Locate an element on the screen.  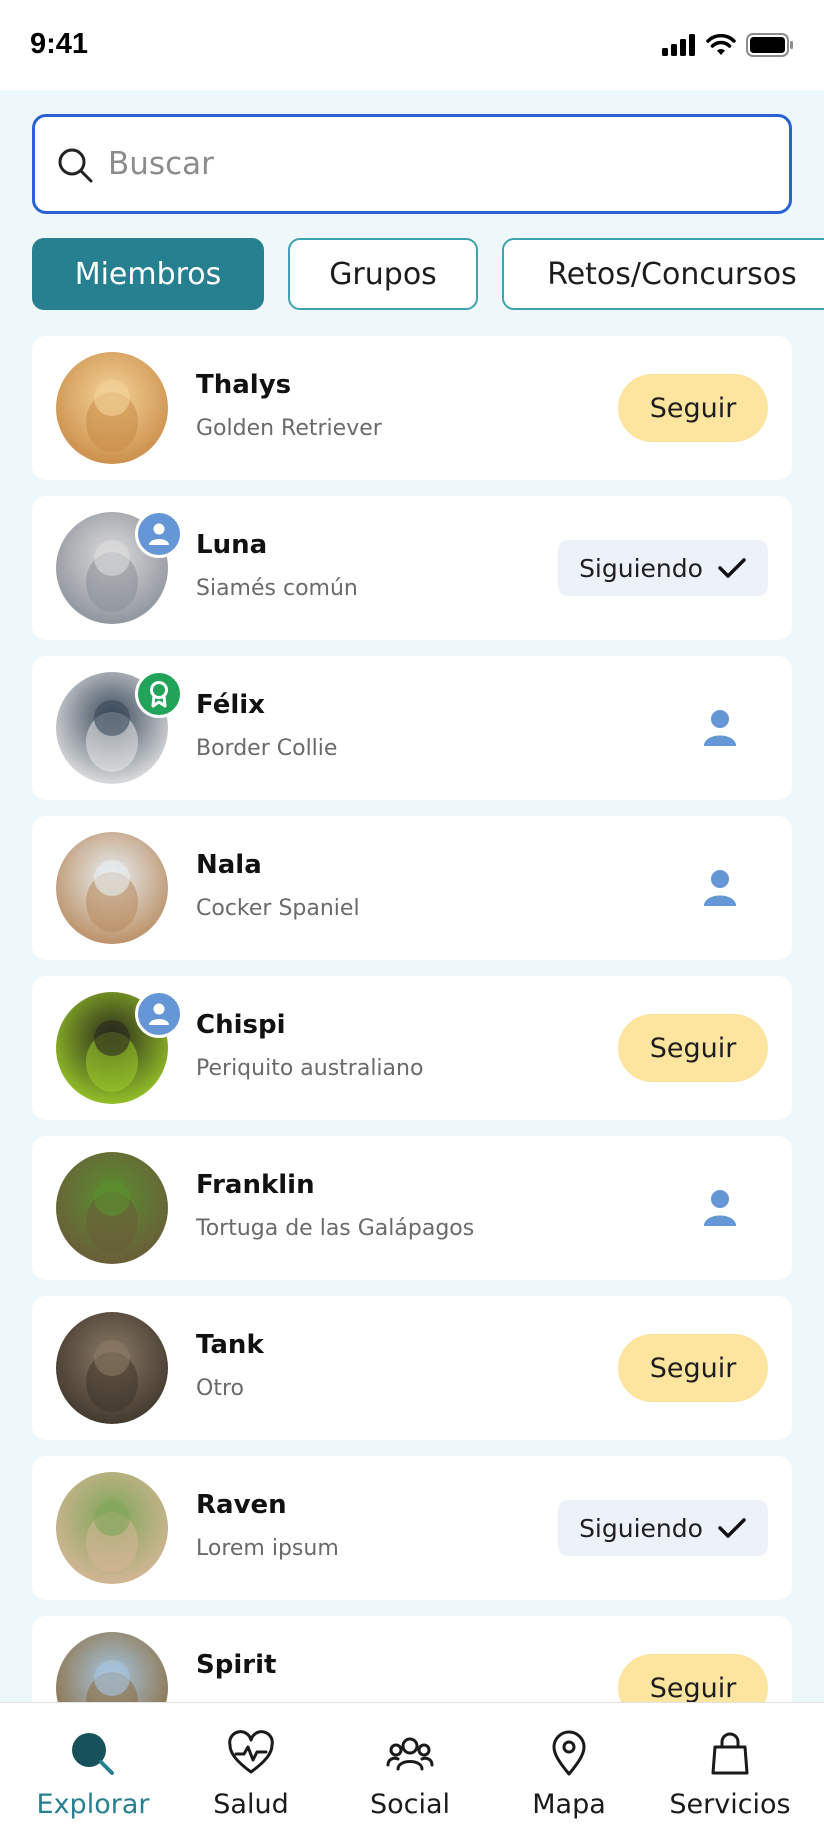
pet-name: Chispi is located at coordinates (241, 1025).